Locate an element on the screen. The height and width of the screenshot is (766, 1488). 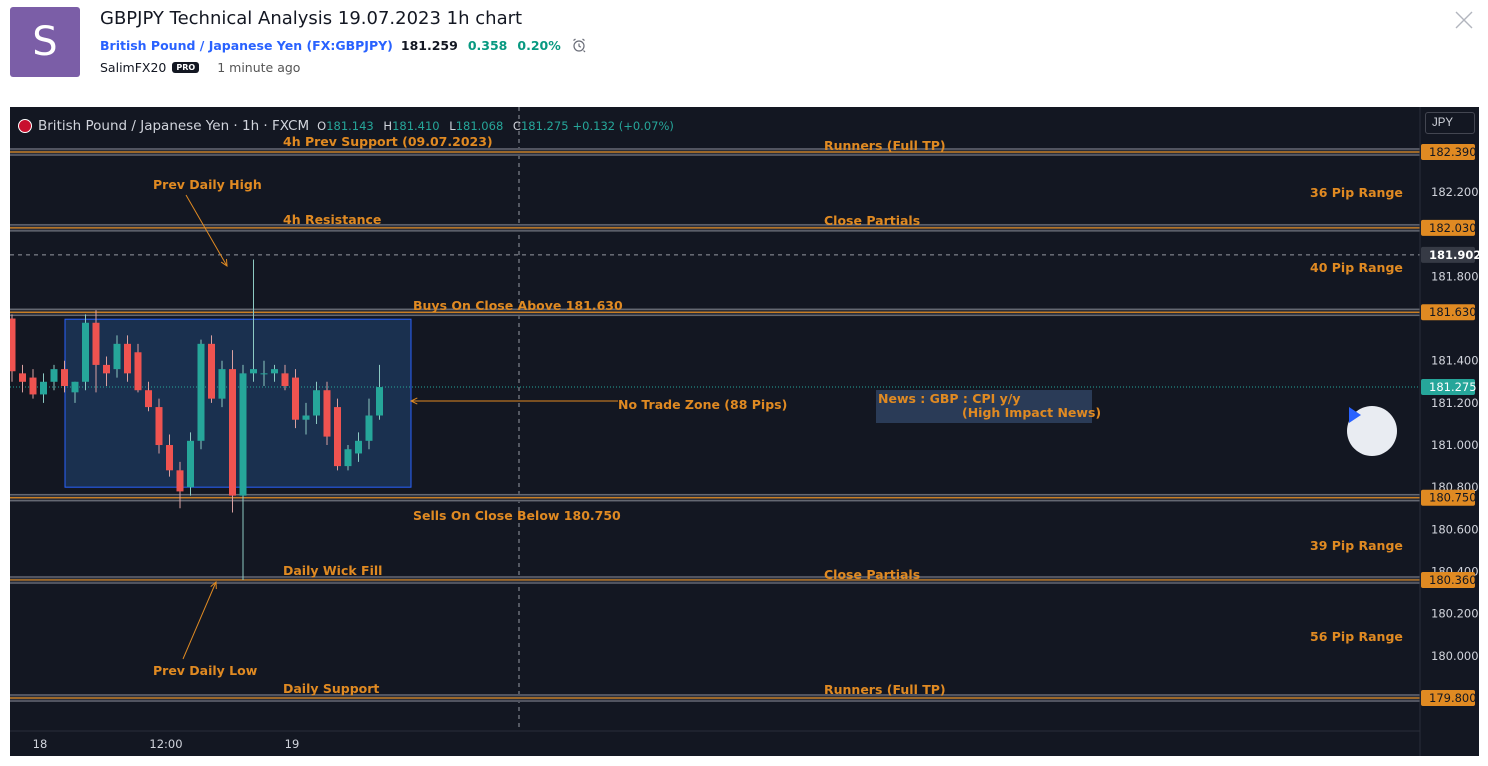
y-badge-label-5: 180.750 is located at coordinates (1453, 498).